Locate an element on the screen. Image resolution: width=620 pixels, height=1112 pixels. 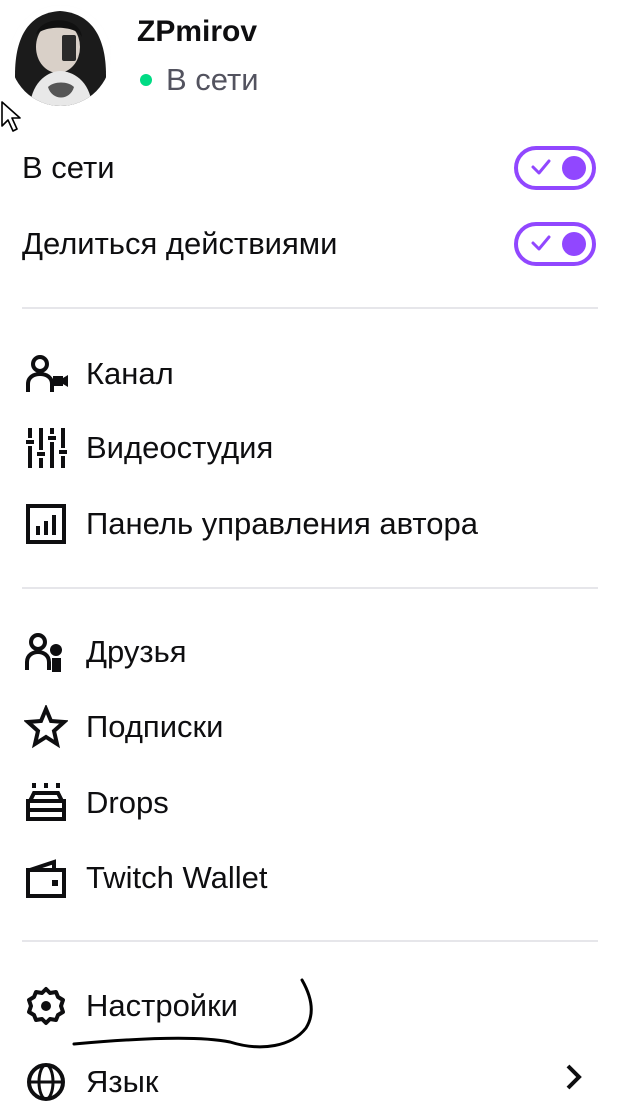
online-status: В сети is located at coordinates (198, 80).